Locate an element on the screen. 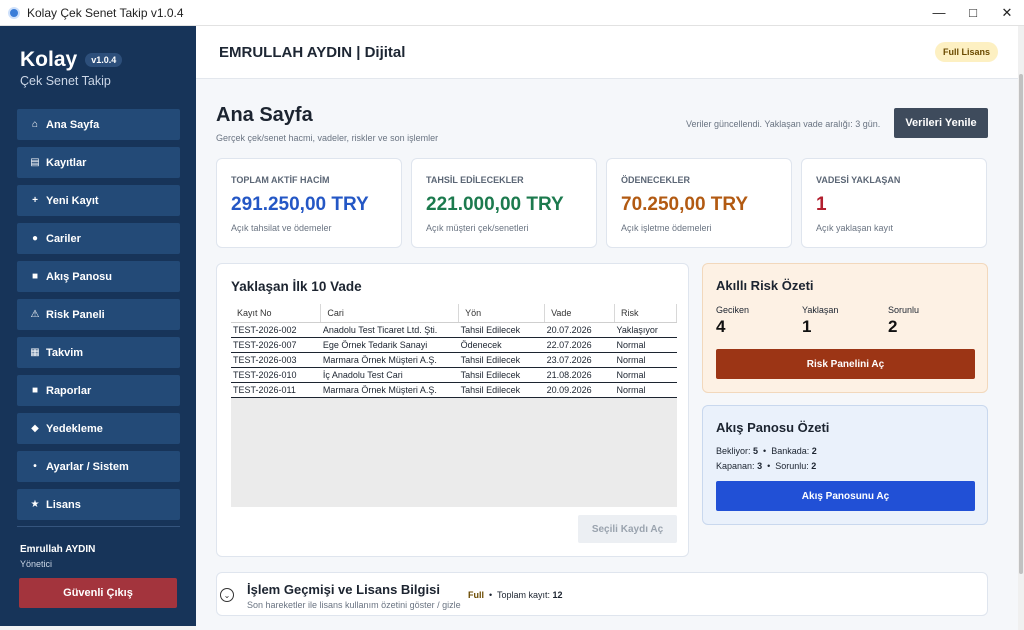 The width and height of the screenshot is (1024, 630). license-type: Full is located at coordinates (476, 595).